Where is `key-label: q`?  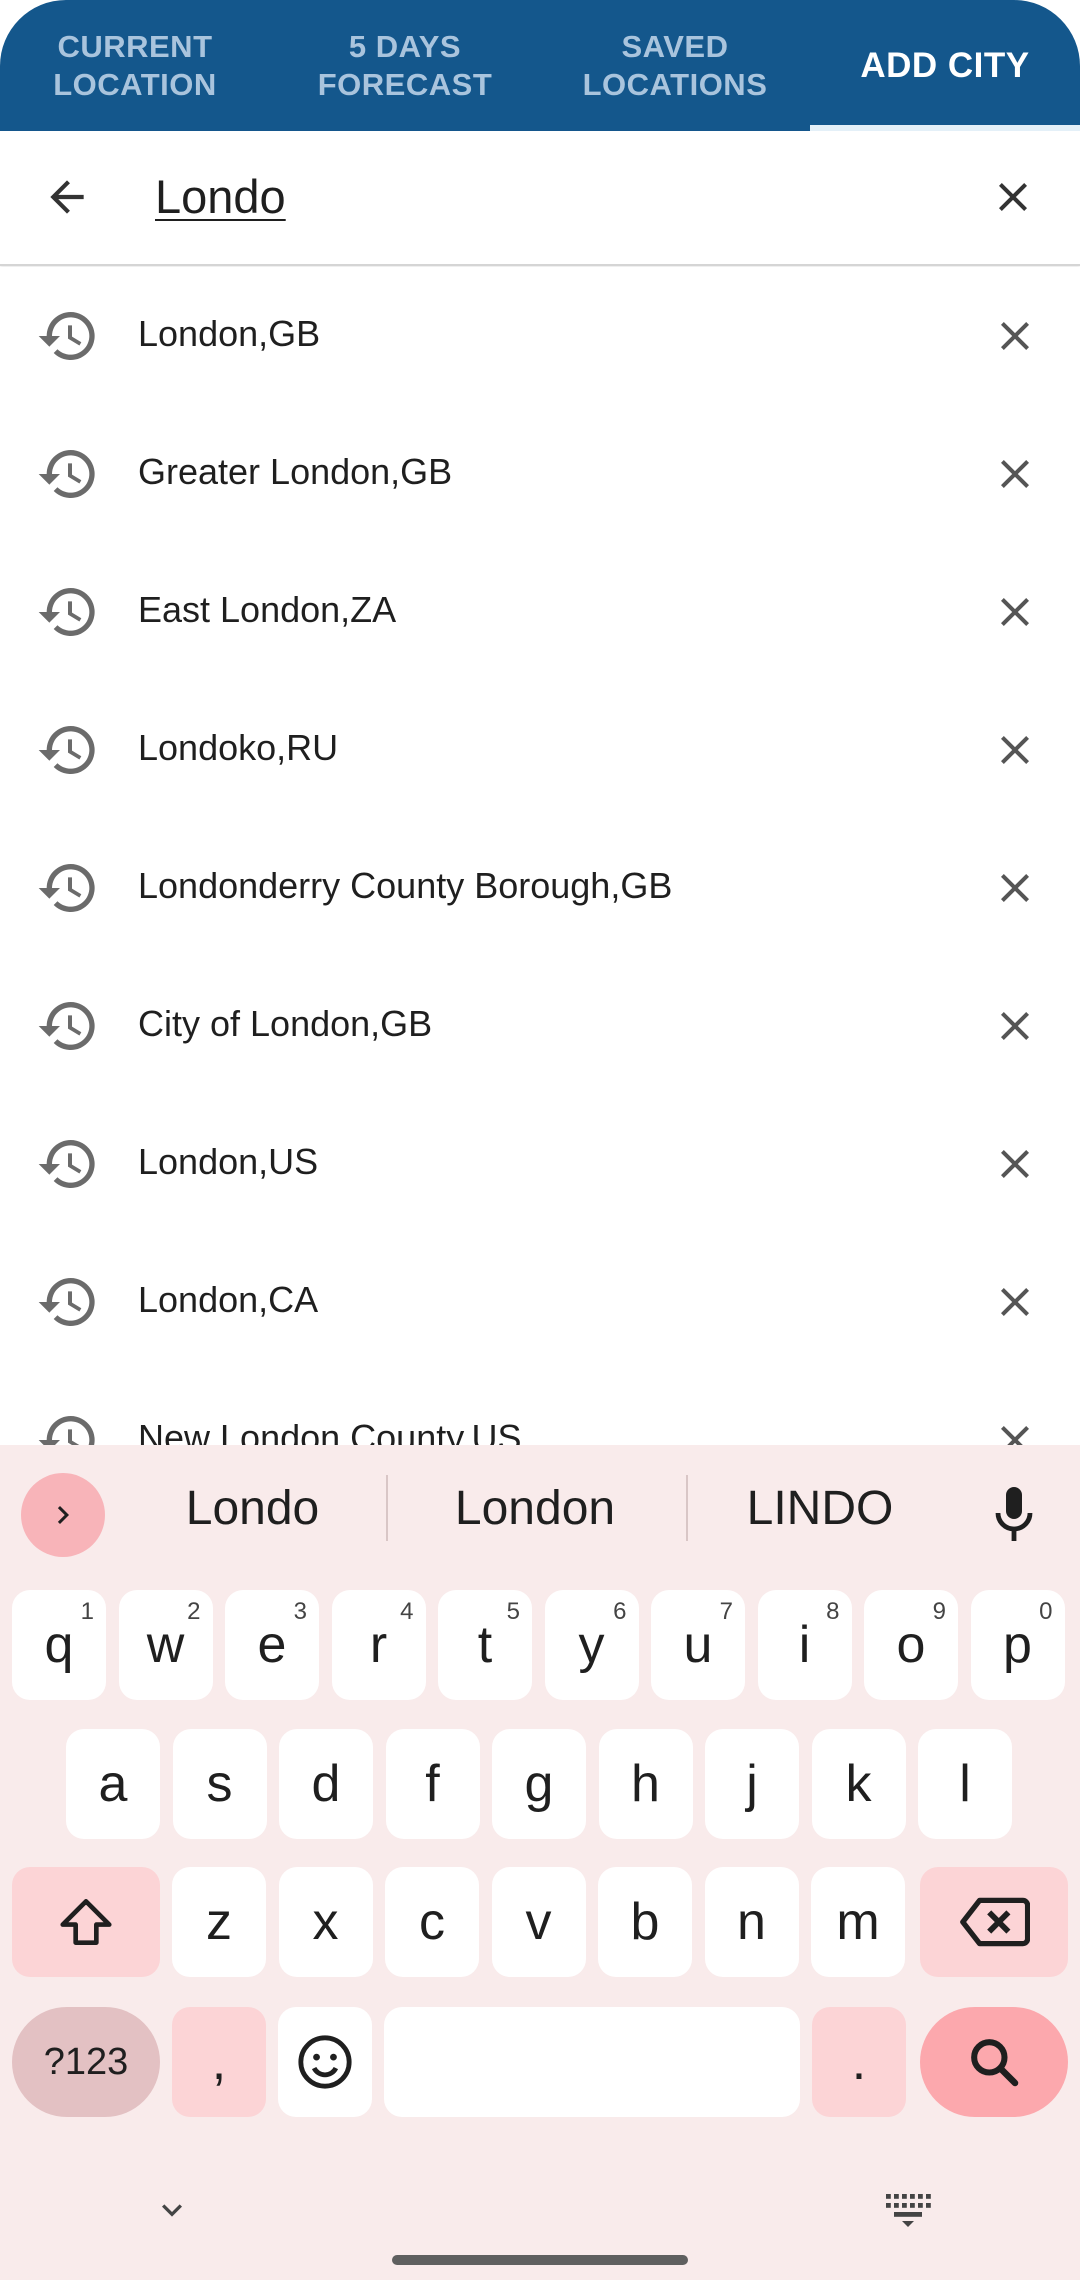 key-label: q is located at coordinates (59, 1645).